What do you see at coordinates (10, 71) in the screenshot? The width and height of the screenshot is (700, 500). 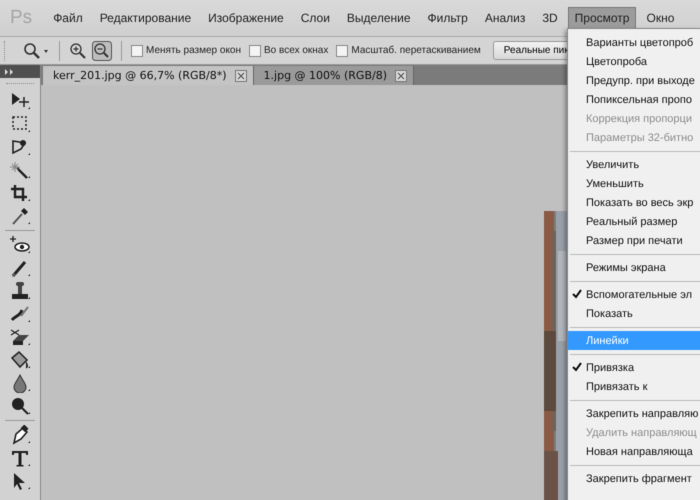 I see `collapse-icon` at bounding box center [10, 71].